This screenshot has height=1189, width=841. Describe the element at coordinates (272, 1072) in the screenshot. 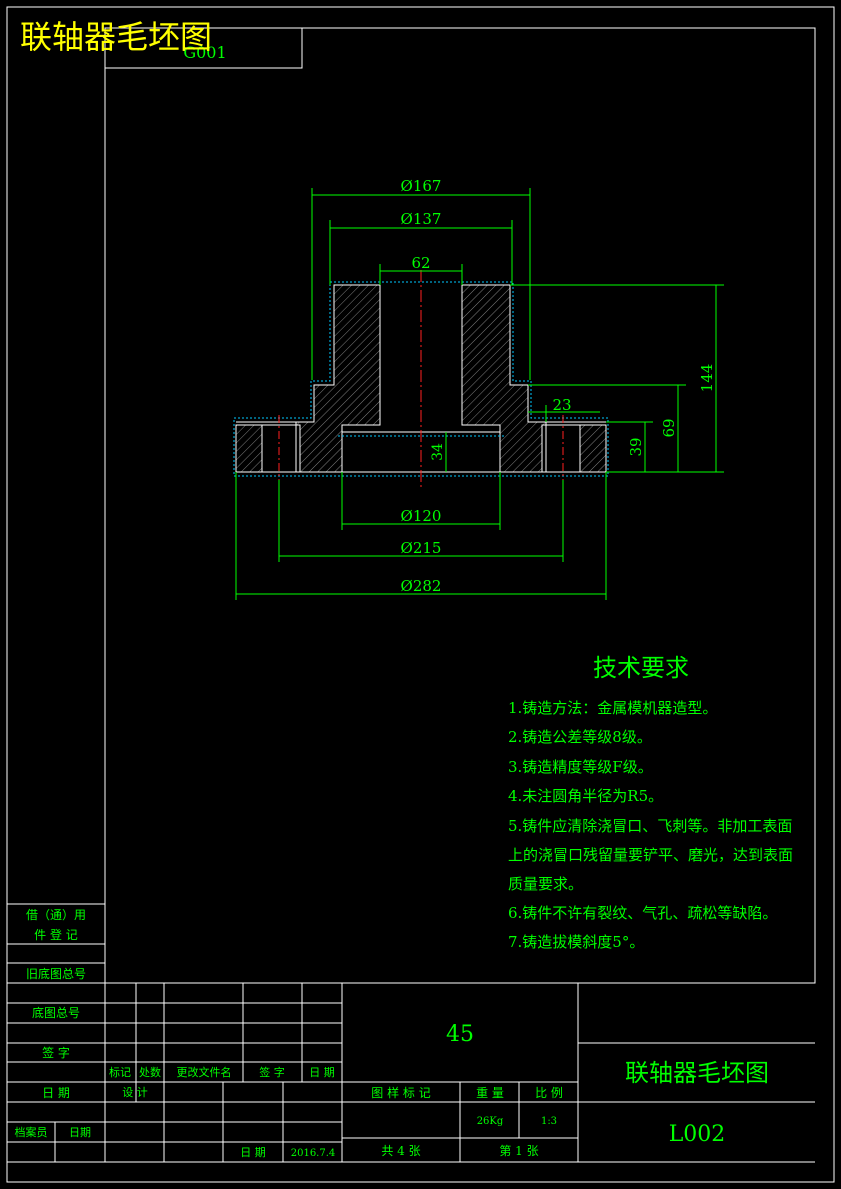

I see `tb-sign: 签 字` at that location.